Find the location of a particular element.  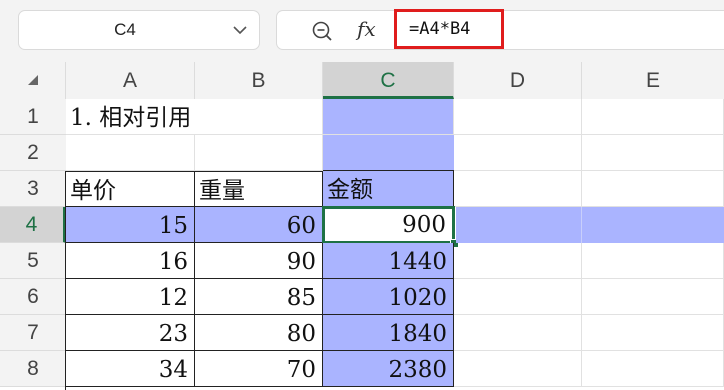

cell-b6: 85 is located at coordinates (259, 297).